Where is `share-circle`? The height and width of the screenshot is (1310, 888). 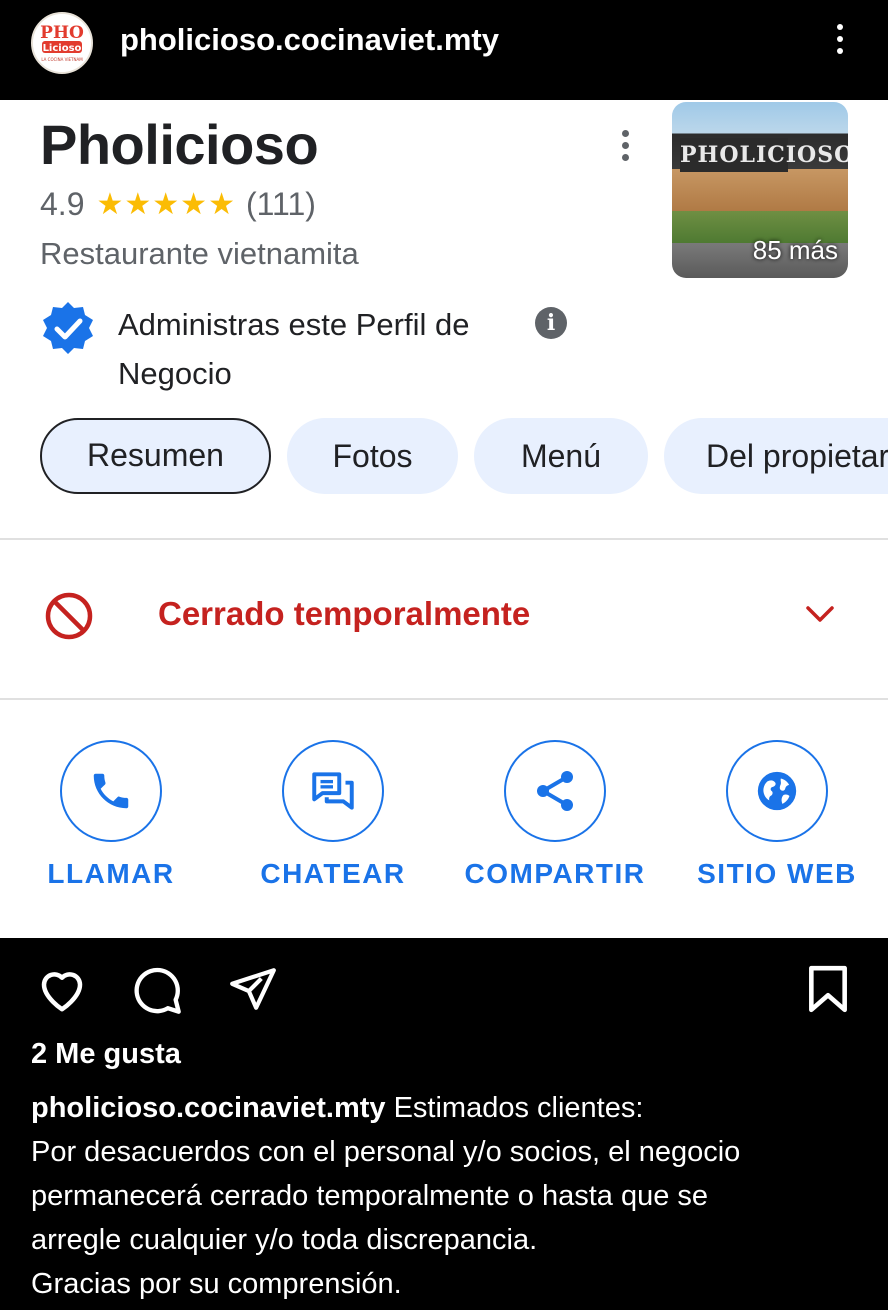
share-circle is located at coordinates (555, 791).